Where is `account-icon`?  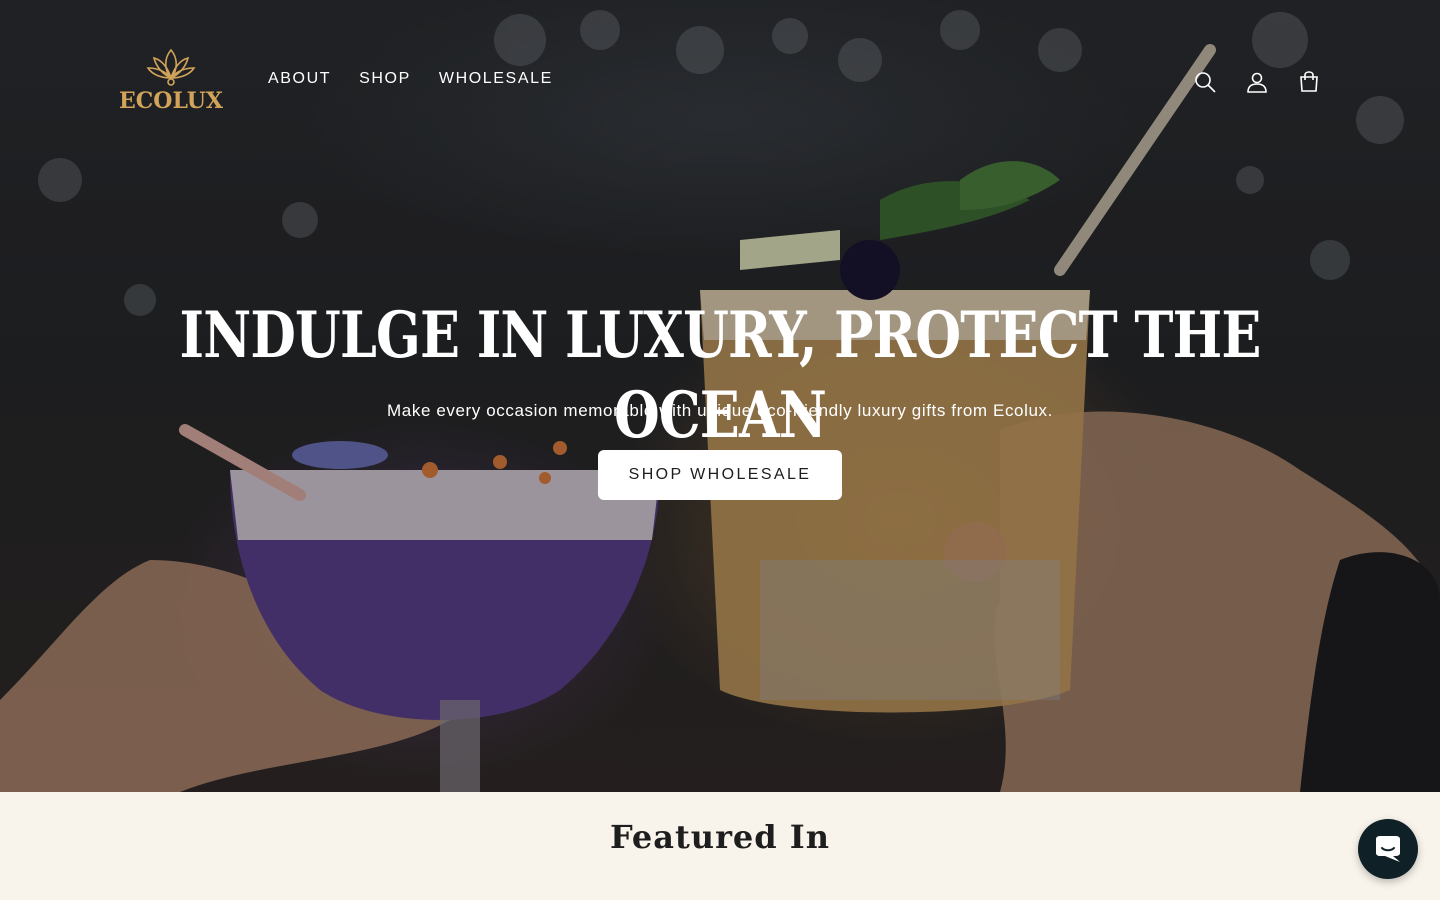 account-icon is located at coordinates (1257, 82).